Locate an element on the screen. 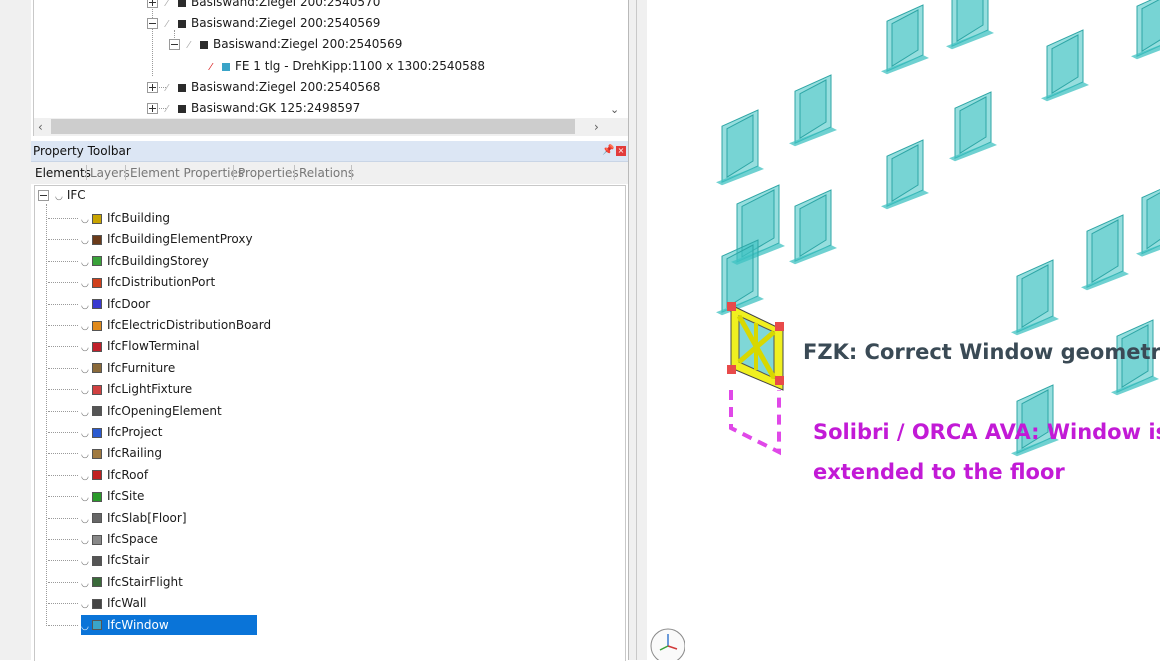 The height and width of the screenshot is (661, 1160). wall-icon is located at coordinates (182, 108).